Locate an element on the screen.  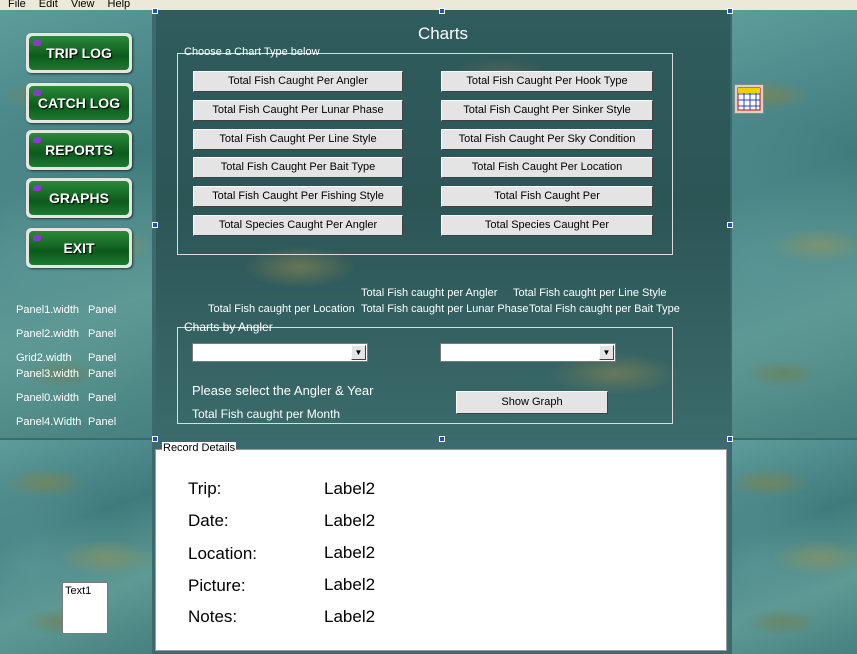
trip-value: Label2 is located at coordinates (350, 488).